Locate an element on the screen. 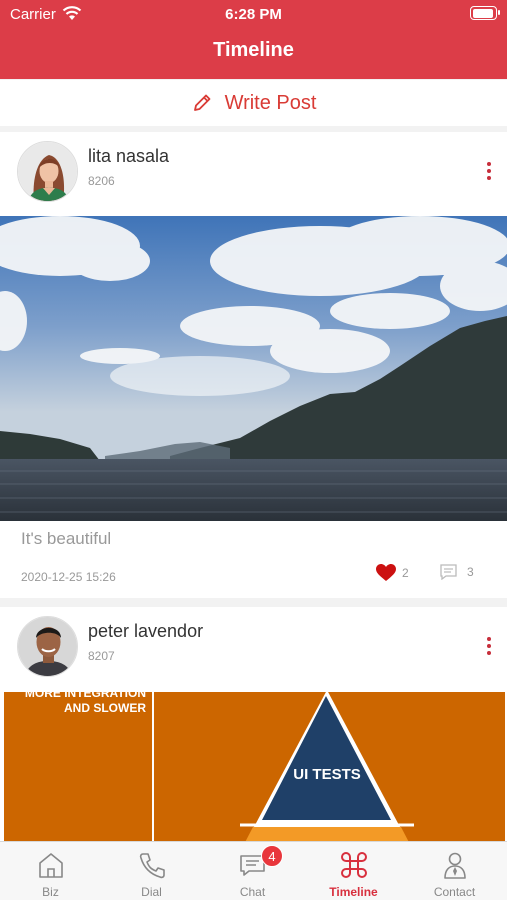 This screenshot has width=507, height=900. battery-icon is located at coordinates (485, 13).